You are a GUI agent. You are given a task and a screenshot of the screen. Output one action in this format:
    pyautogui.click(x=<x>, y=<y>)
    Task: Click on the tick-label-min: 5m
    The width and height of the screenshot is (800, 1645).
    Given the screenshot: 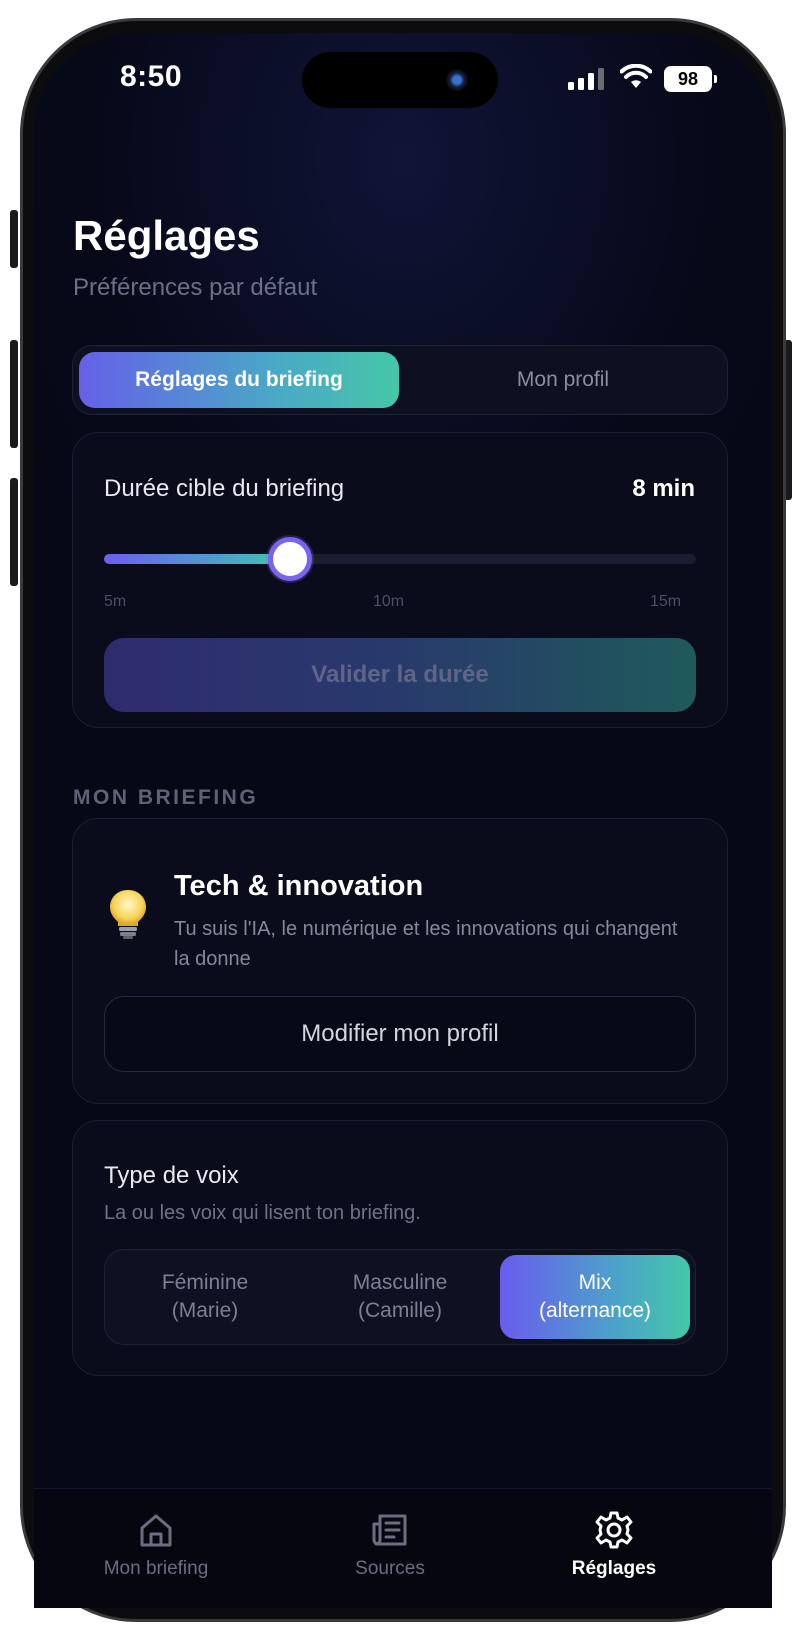 What is the action you would take?
    pyautogui.click(x=115, y=601)
    